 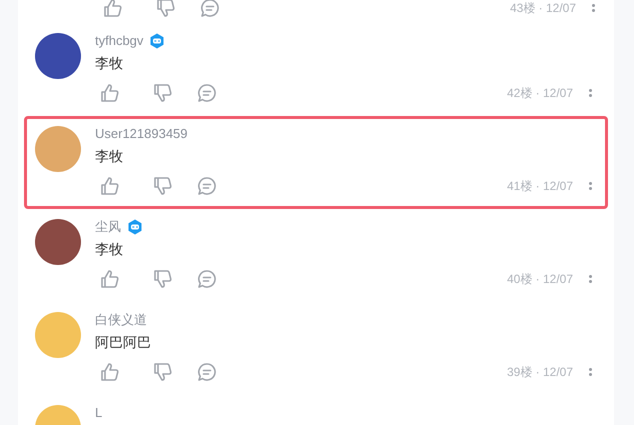 I want to click on comment-text: 阿巴阿巴, so click(x=123, y=342).